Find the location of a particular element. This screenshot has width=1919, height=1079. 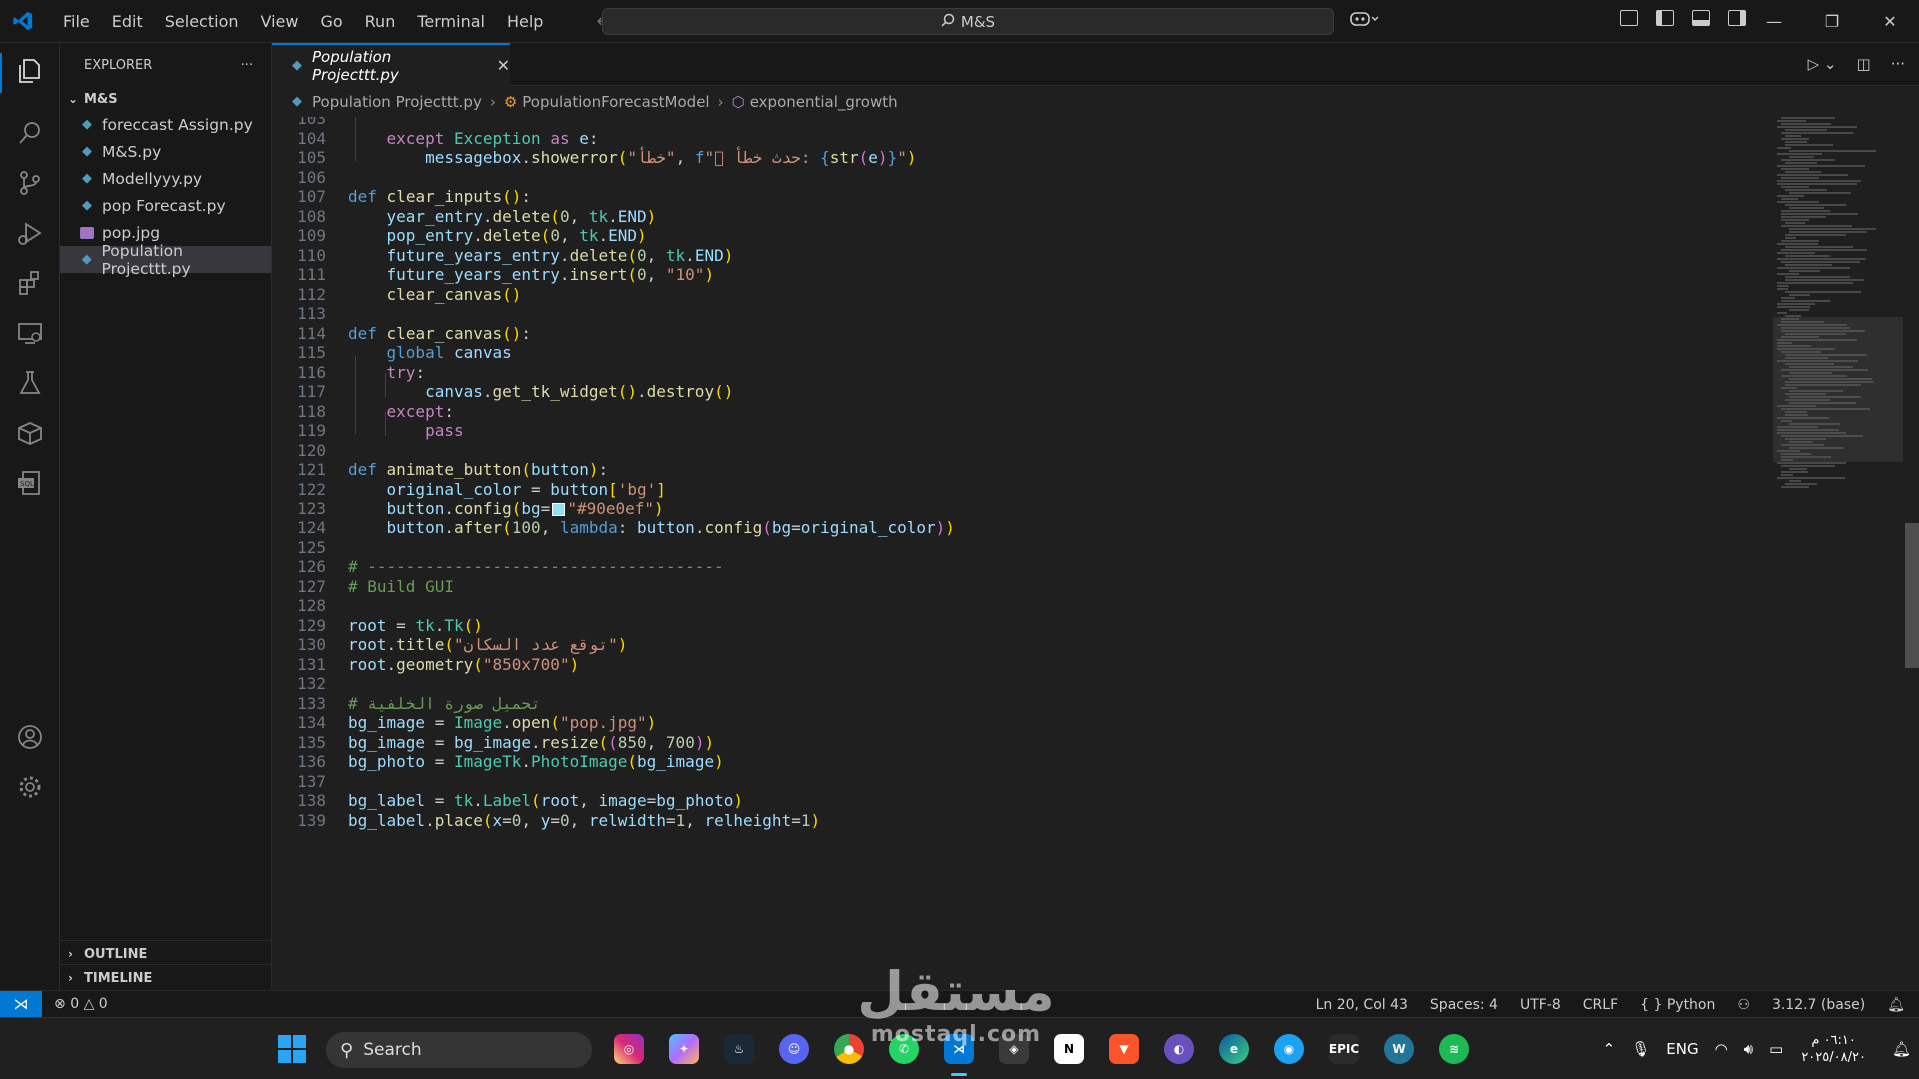

show-hidden-icons-icon: ⌃ is located at coordinates (1609, 1049).